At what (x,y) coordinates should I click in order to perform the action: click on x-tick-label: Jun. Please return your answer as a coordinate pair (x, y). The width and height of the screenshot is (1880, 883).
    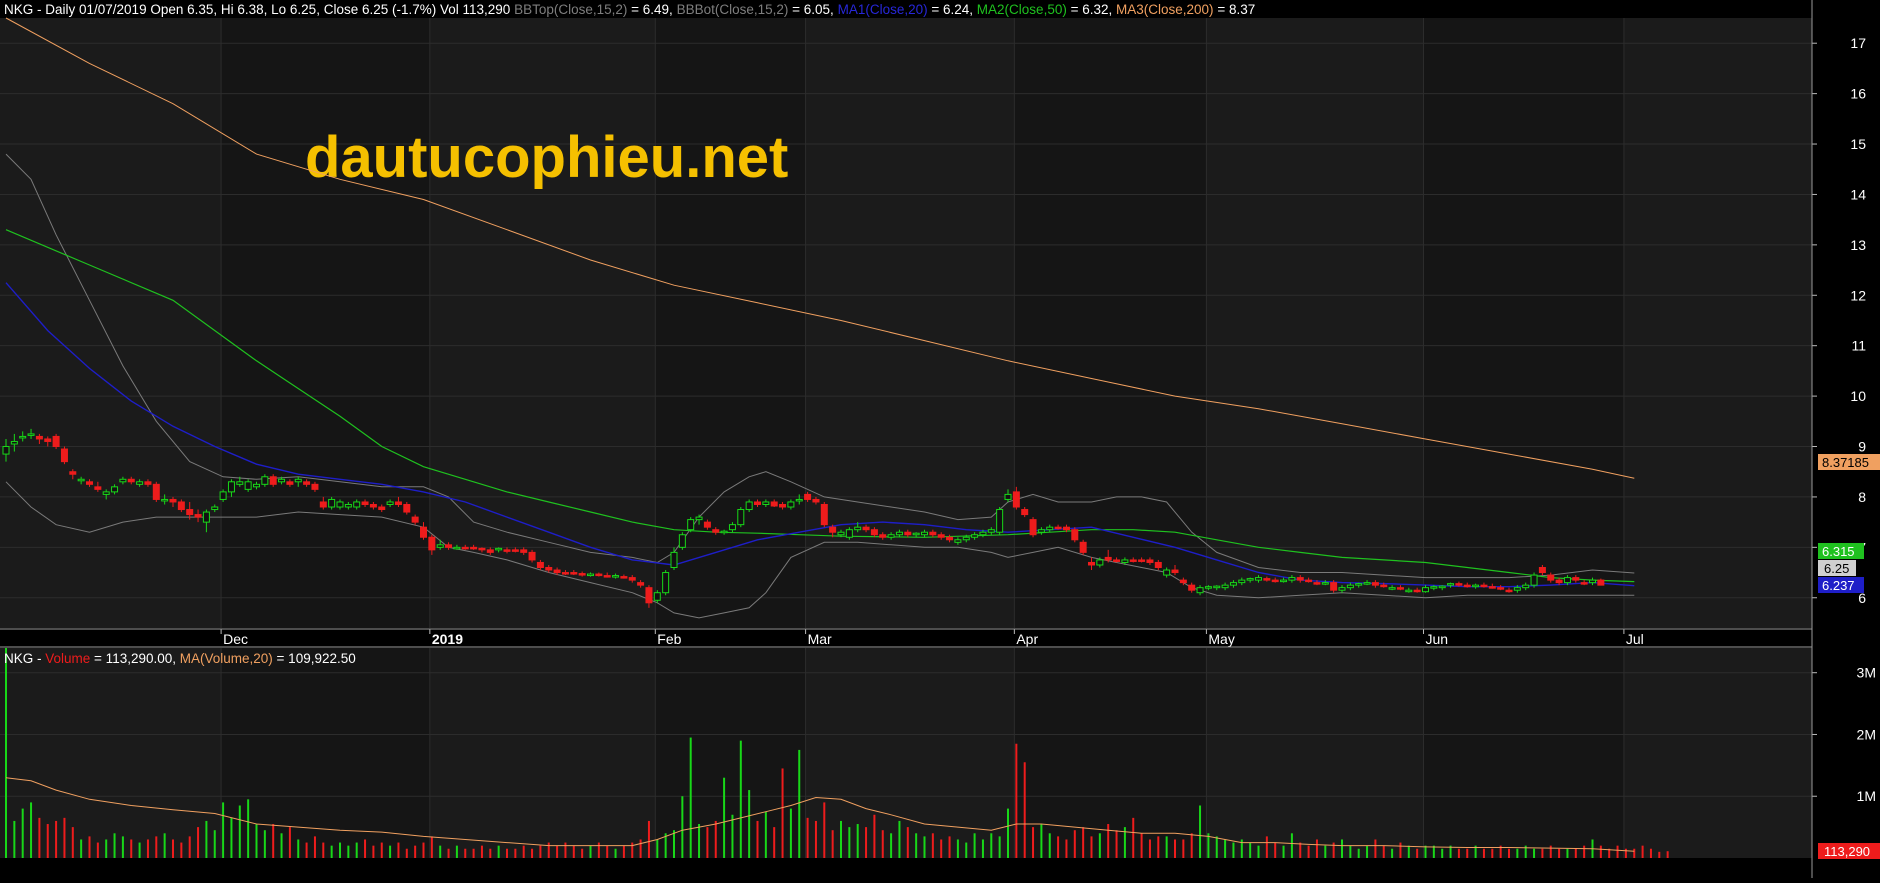
    Looking at the image, I should click on (1437, 639).